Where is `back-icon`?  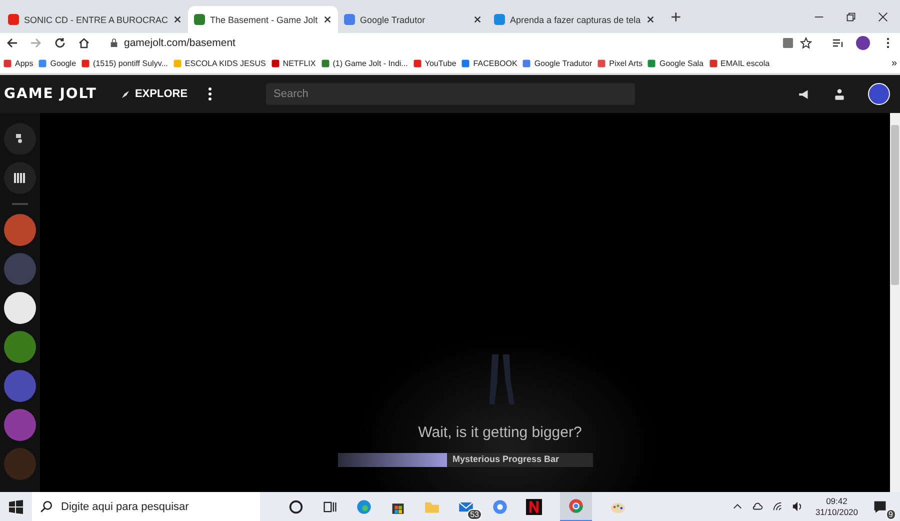 back-icon is located at coordinates (12, 43).